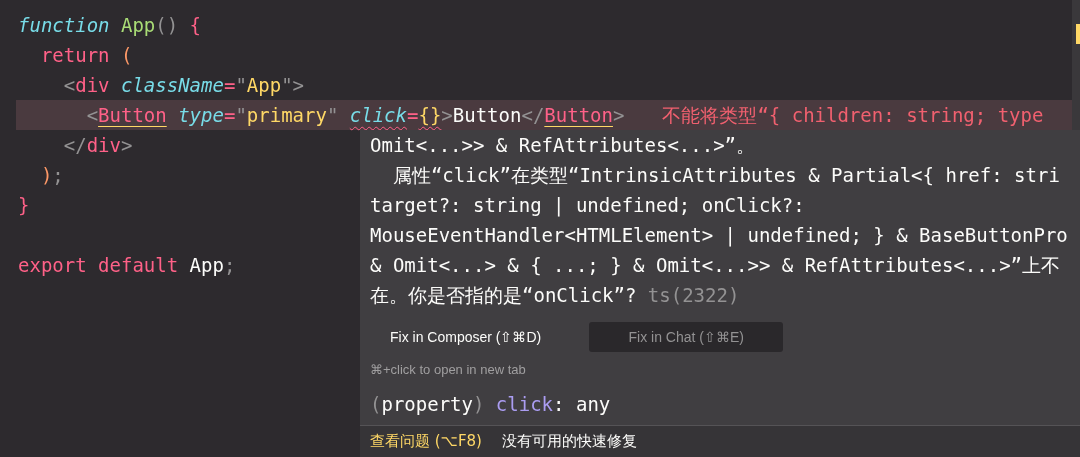 The width and height of the screenshot is (1080, 457). I want to click on code-token: {, so click(195, 25).